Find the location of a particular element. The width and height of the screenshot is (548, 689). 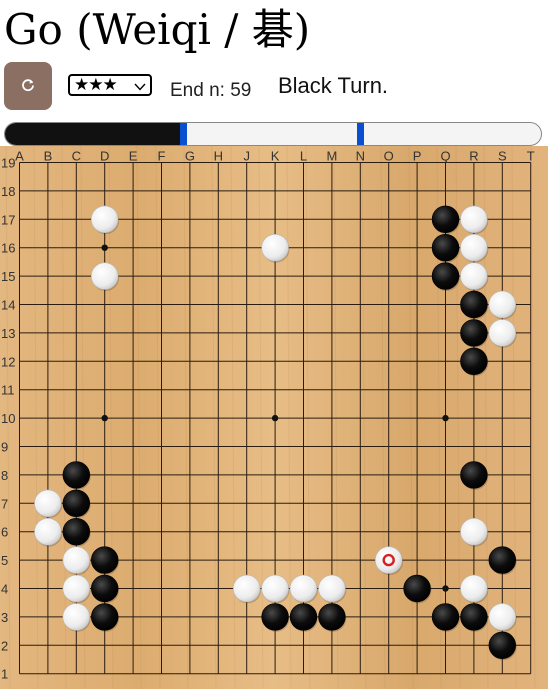

column-label: D is located at coordinates (104, 156).